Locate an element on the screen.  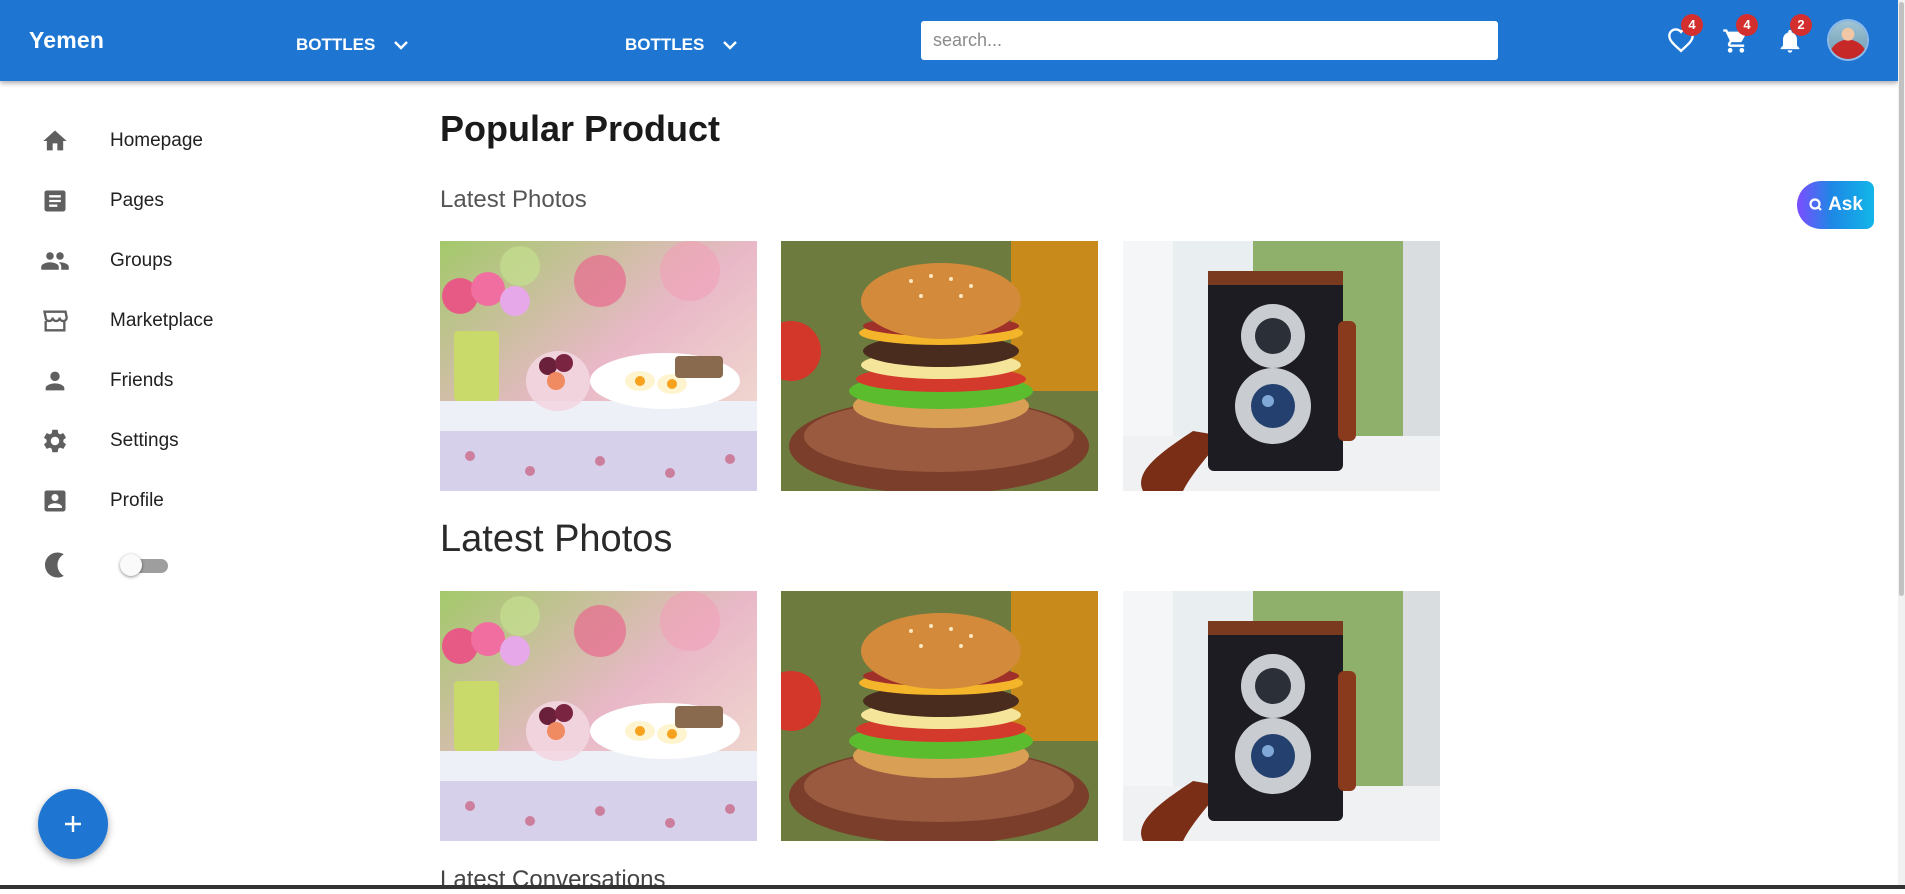
groups-icon is located at coordinates (55, 261).